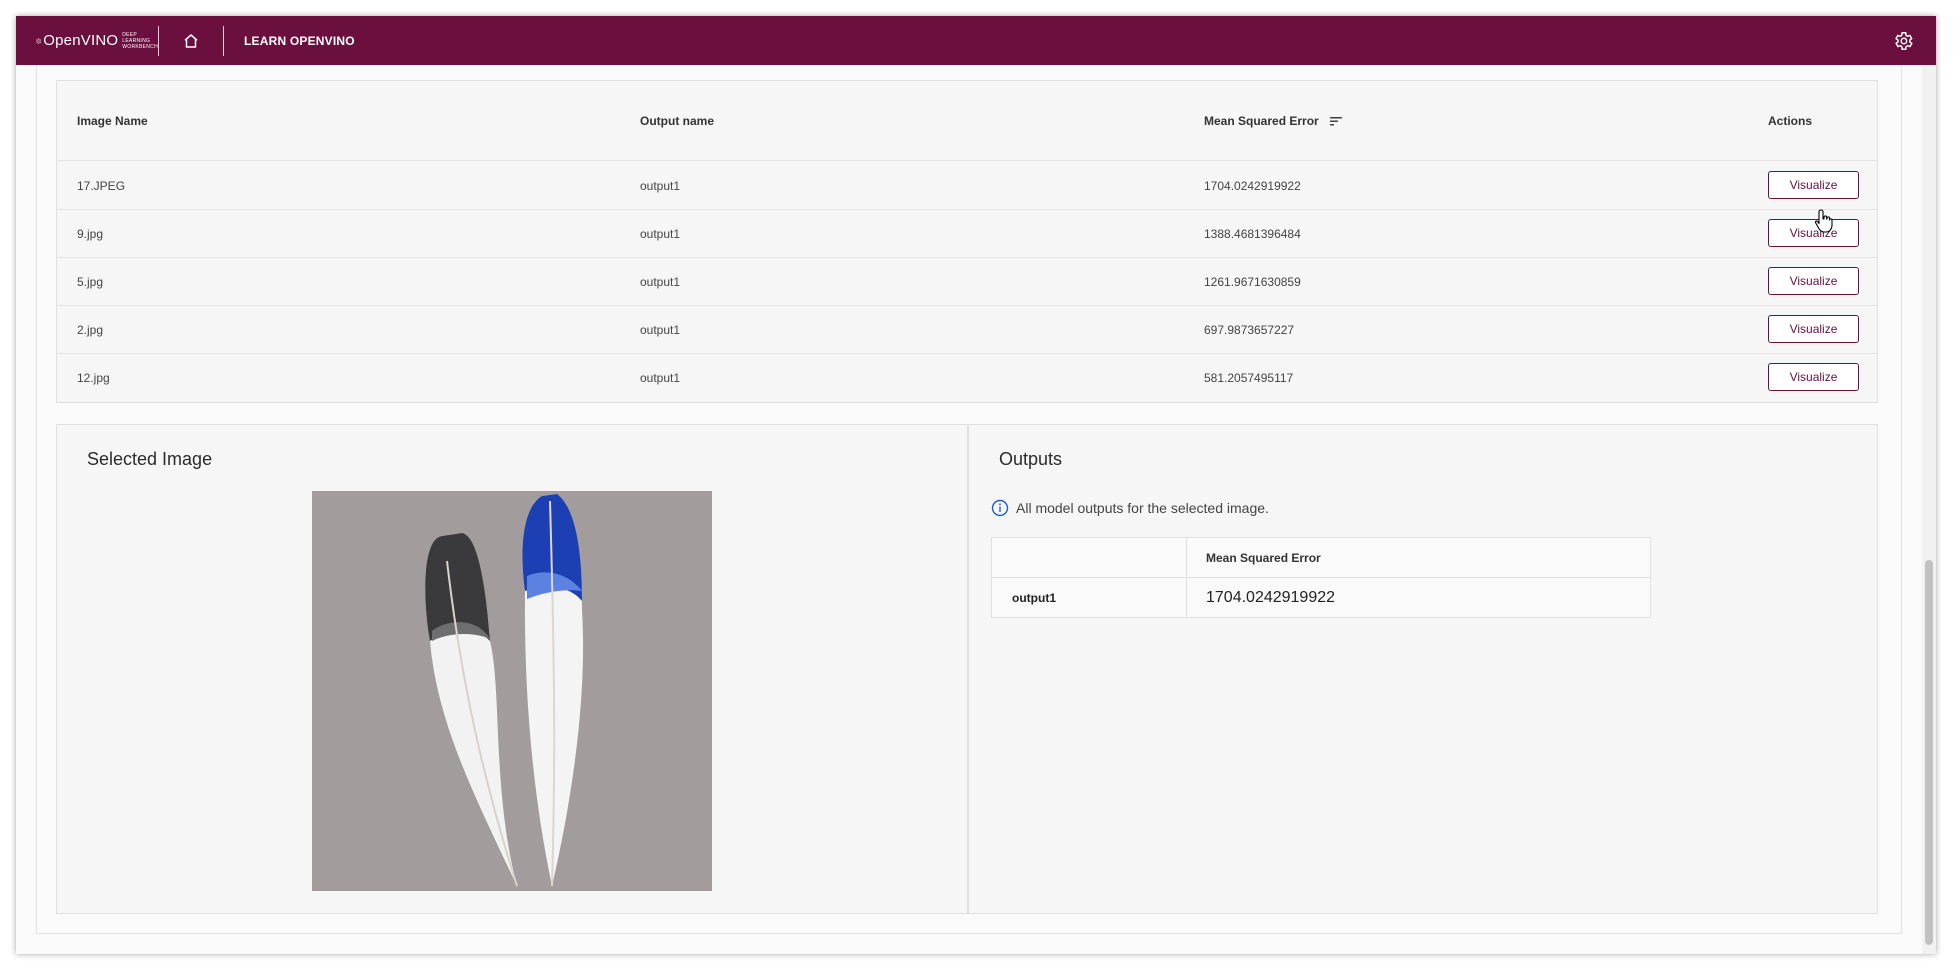  Describe the element at coordinates (1249, 377) in the screenshot. I see `cell-mse: 581.2057495117` at that location.